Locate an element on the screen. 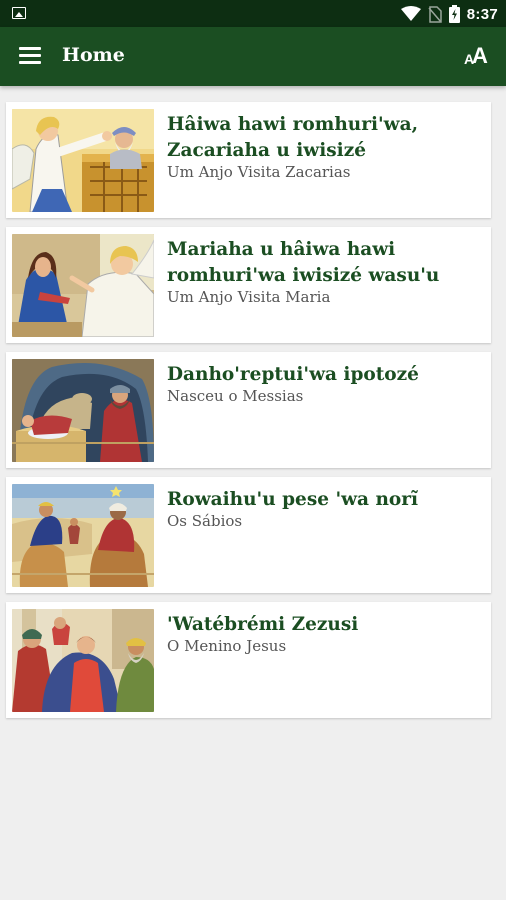  app-title: Home is located at coordinates (93, 55).